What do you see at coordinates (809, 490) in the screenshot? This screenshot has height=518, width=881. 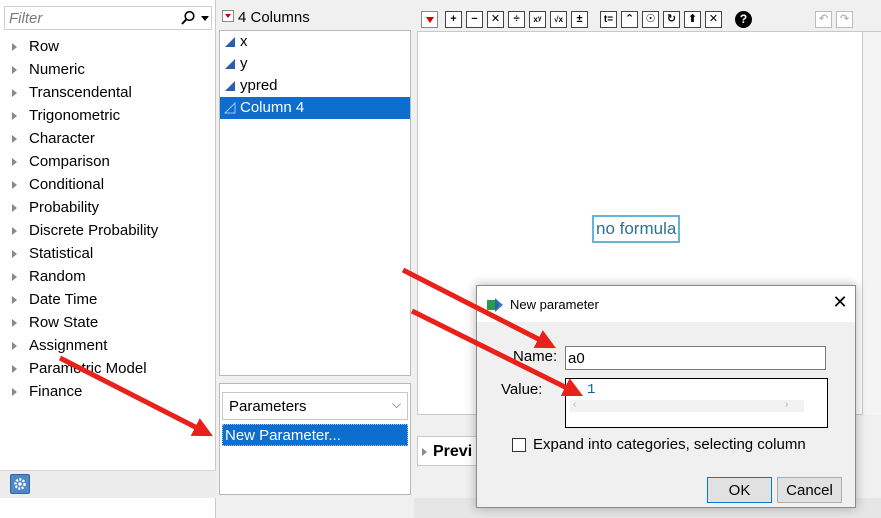 I see `cancel-button: Cancel` at bounding box center [809, 490].